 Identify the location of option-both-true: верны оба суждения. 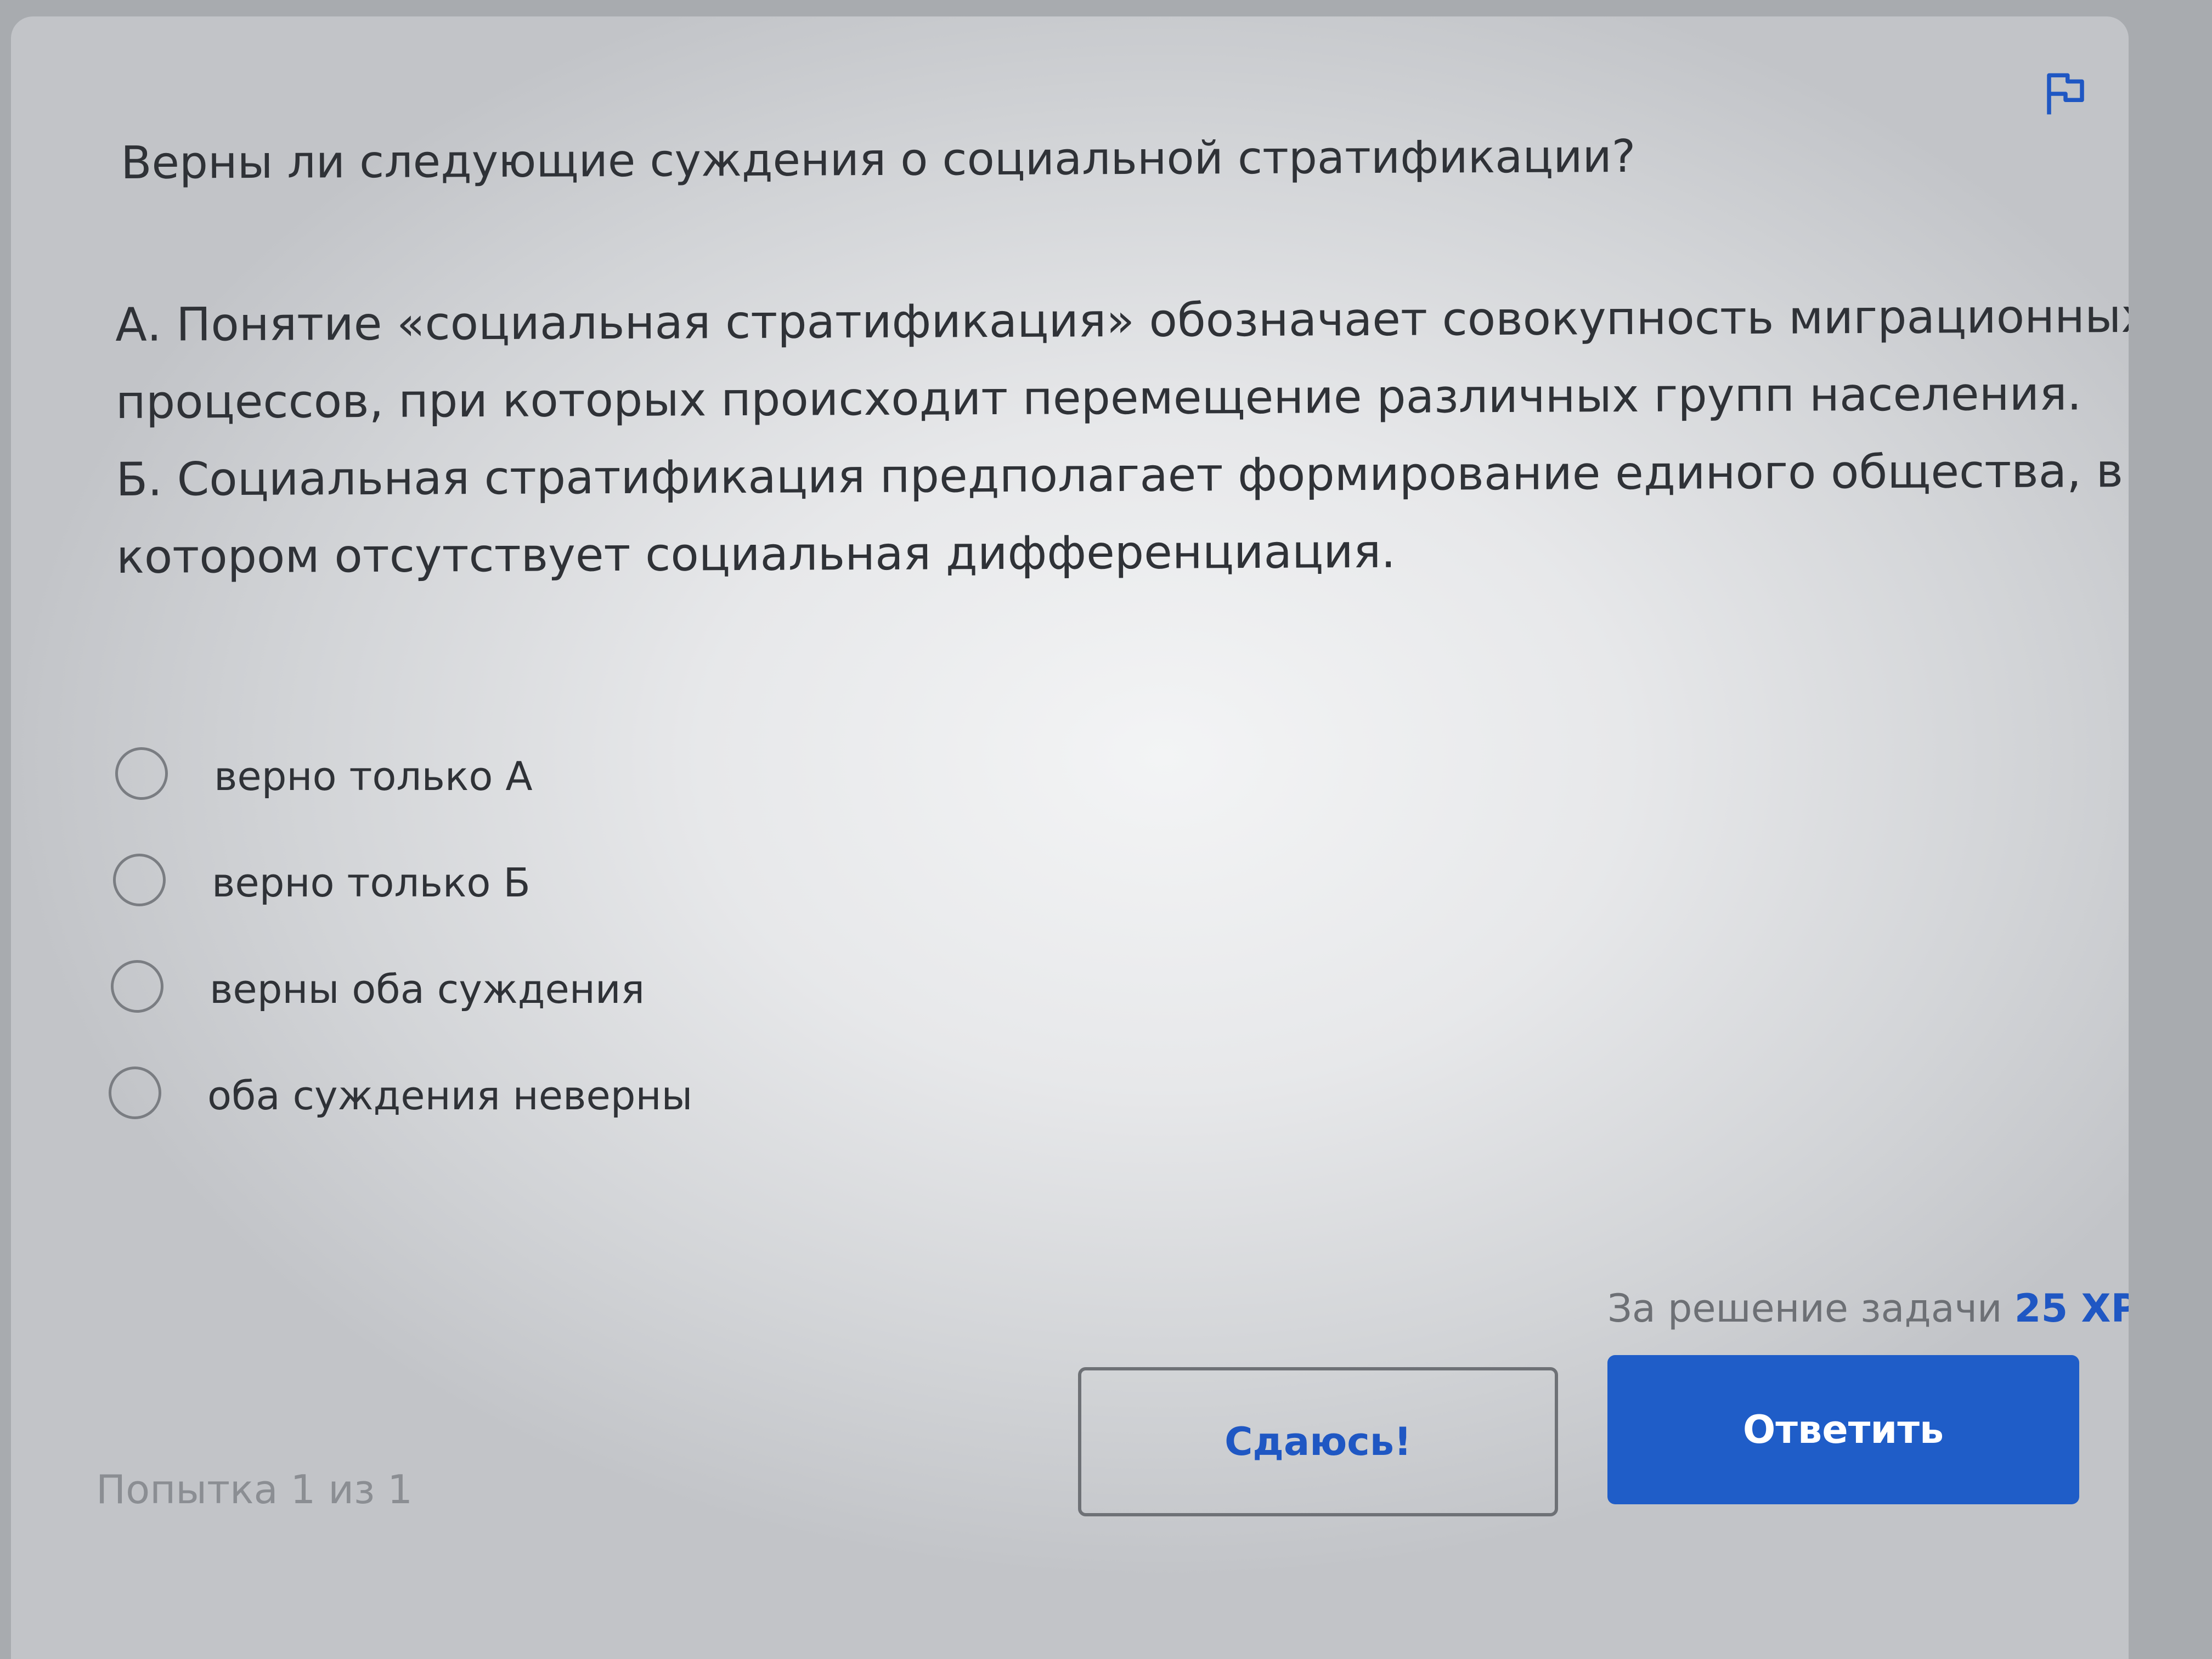
(533, 989).